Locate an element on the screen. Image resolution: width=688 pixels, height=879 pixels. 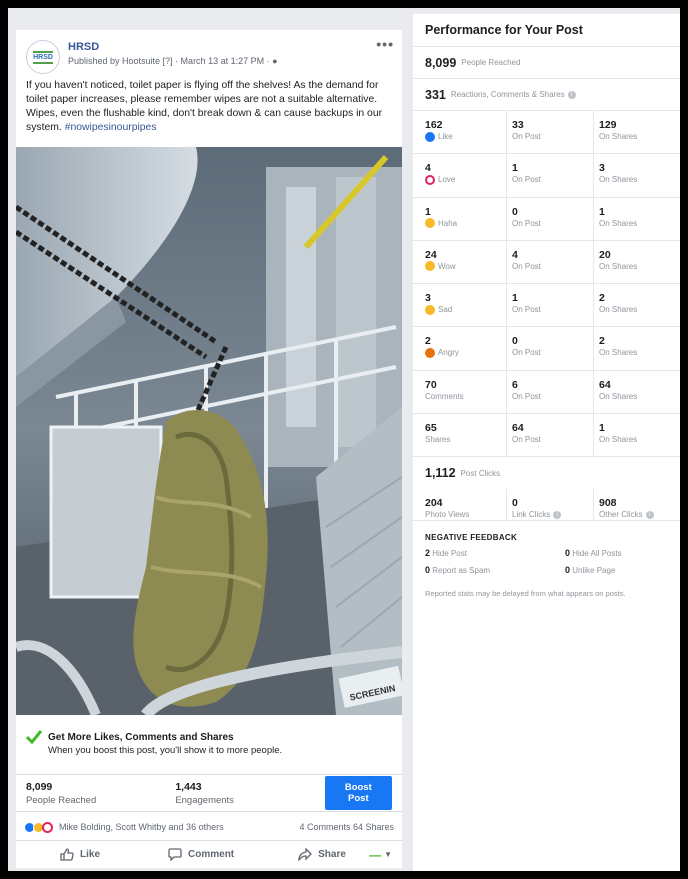
breakdown-row: 3 Sad 1 On Post 2 On Shares is located at coordinates (546, 306).